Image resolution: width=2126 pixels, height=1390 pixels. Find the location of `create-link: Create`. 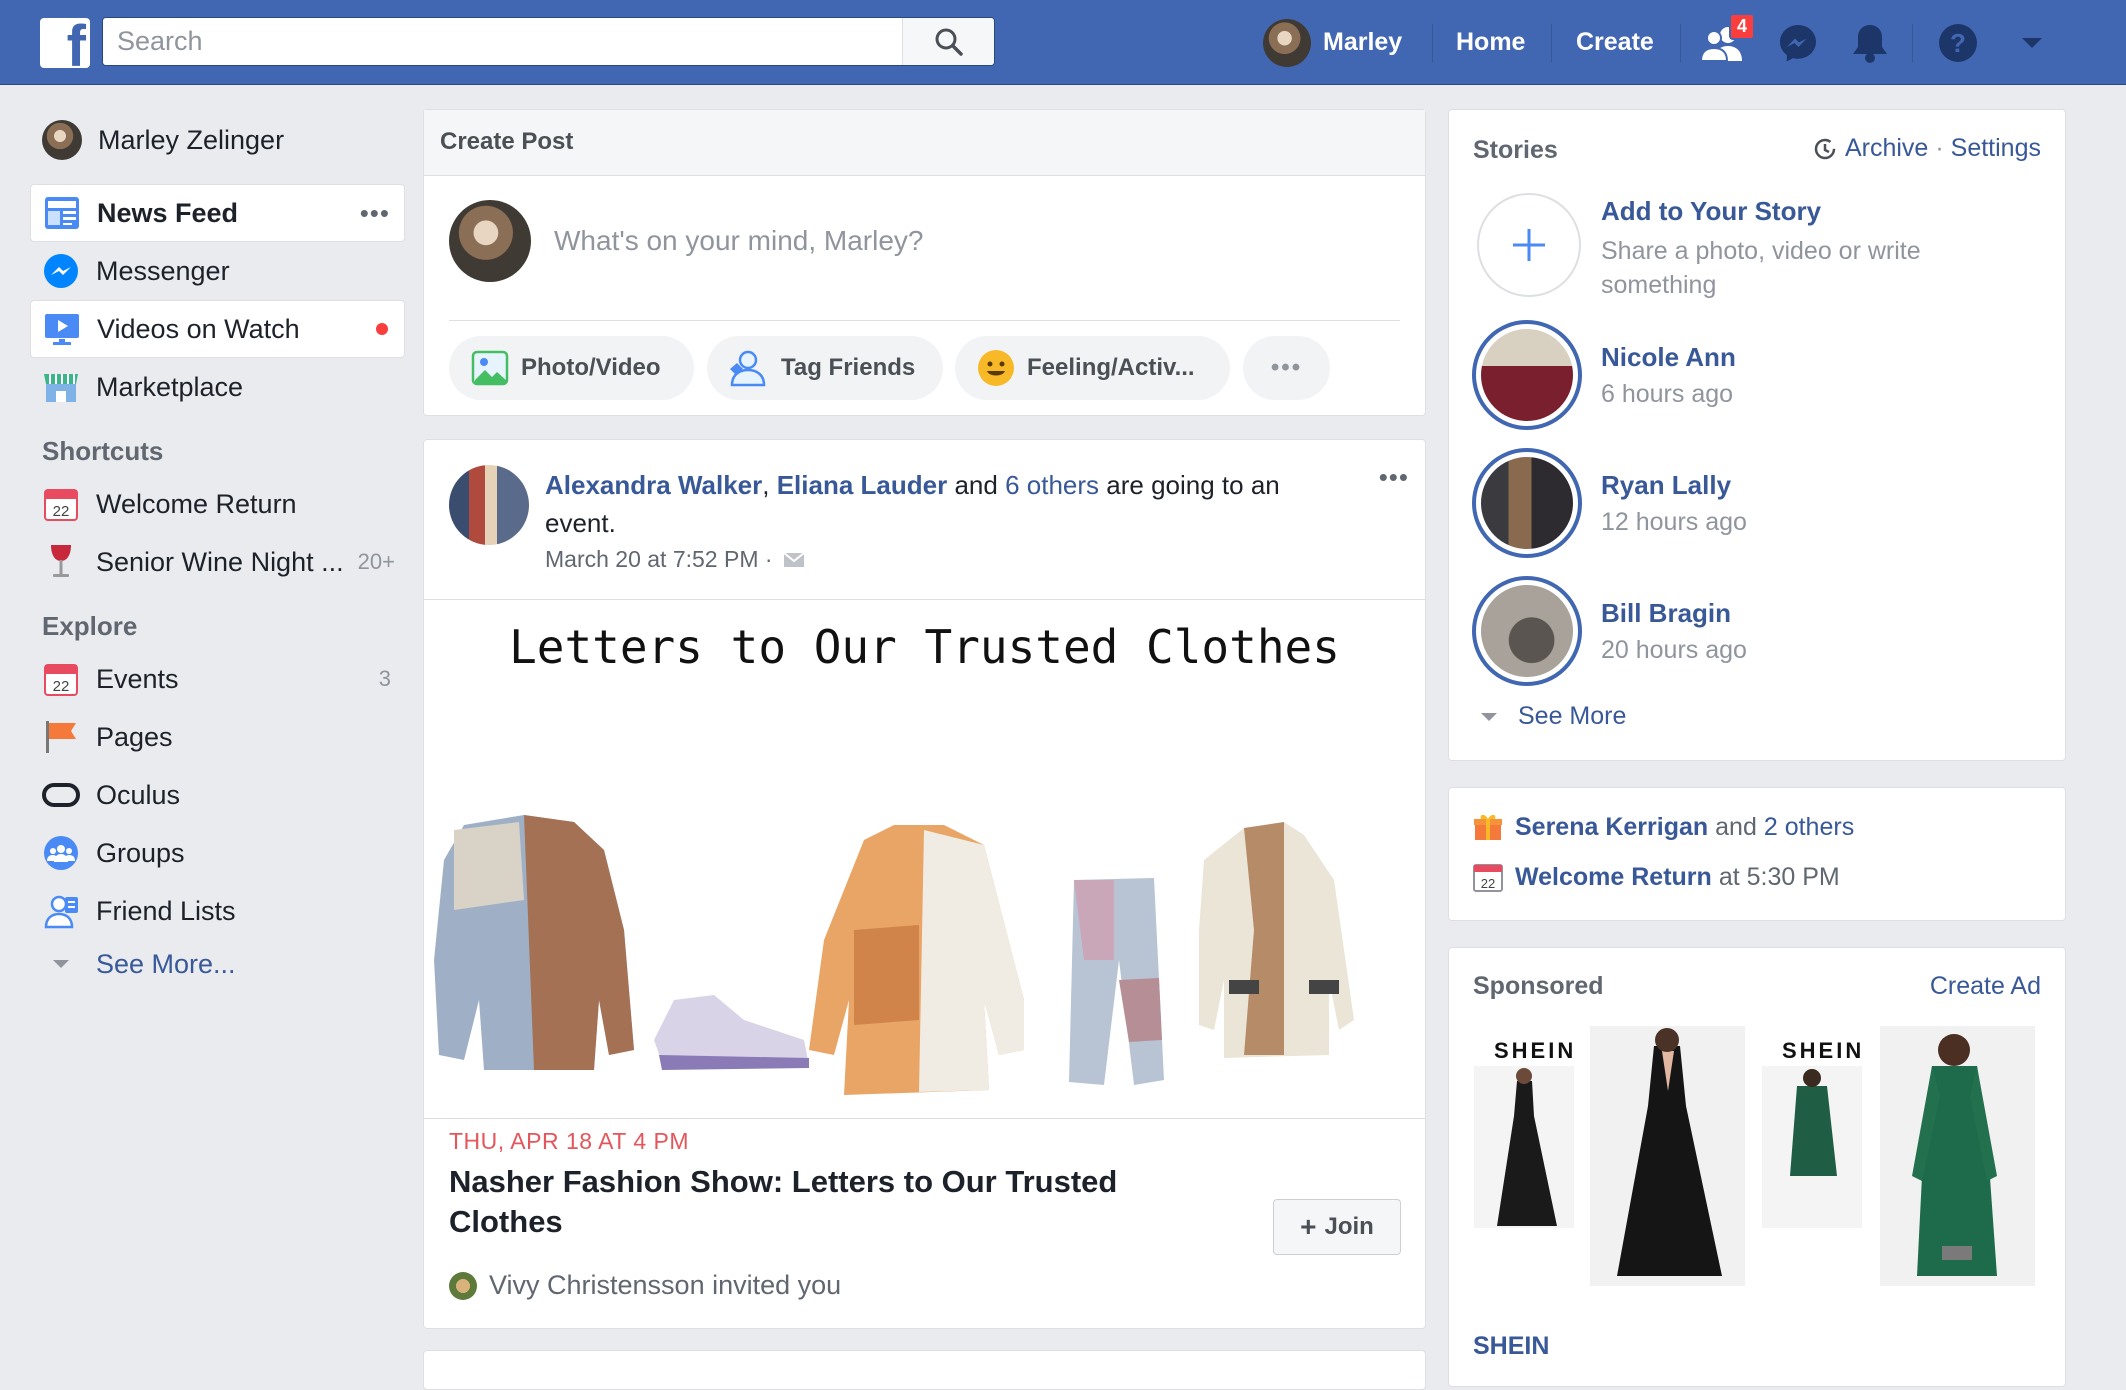

create-link: Create is located at coordinates (1615, 42).